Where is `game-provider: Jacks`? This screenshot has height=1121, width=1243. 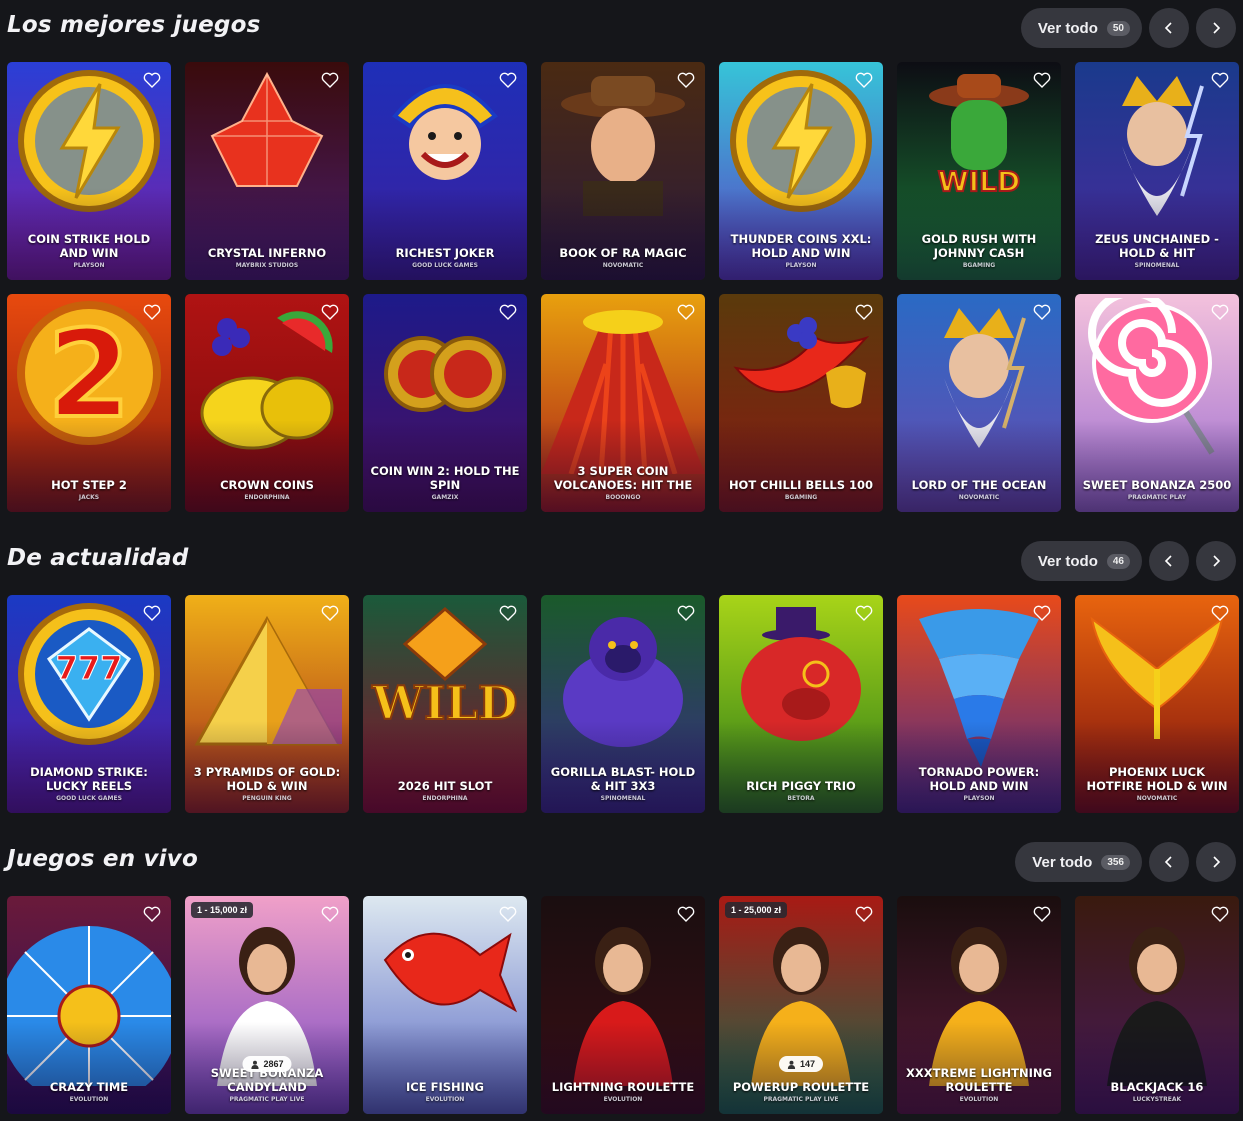
game-provider: Jacks is located at coordinates (89, 497).